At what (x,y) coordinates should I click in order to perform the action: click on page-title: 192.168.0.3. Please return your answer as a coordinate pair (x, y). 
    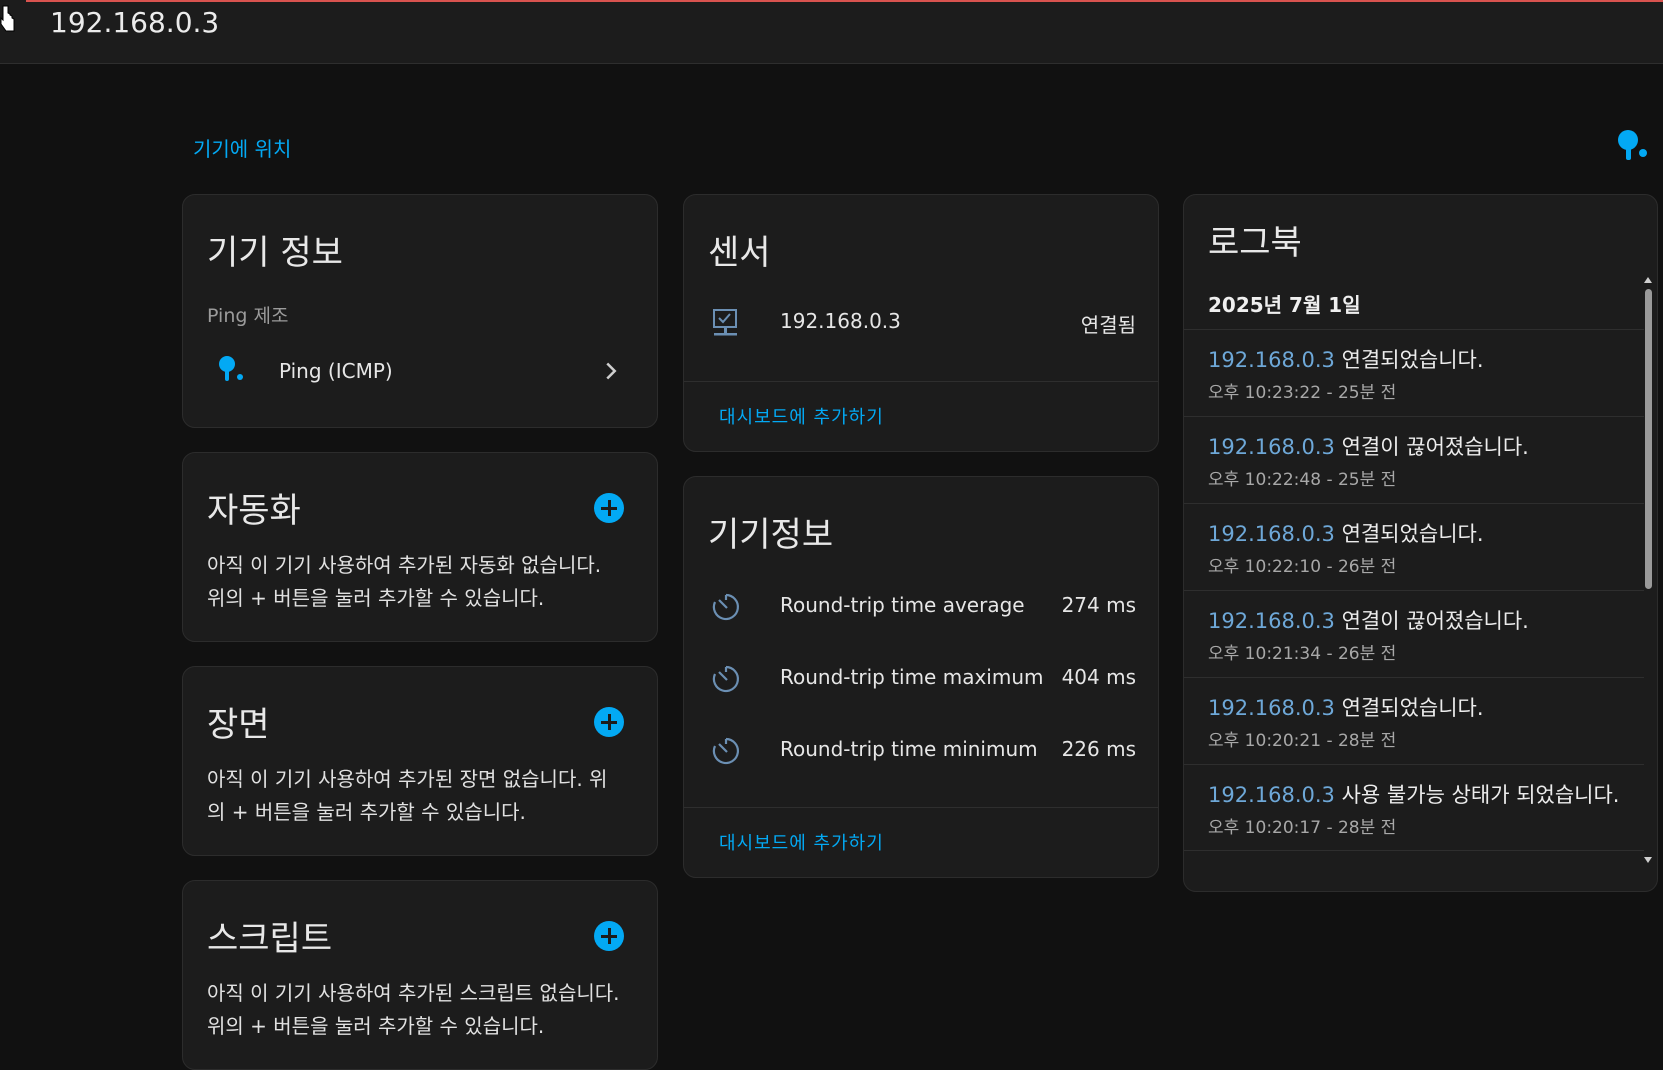
    Looking at the image, I should click on (135, 22).